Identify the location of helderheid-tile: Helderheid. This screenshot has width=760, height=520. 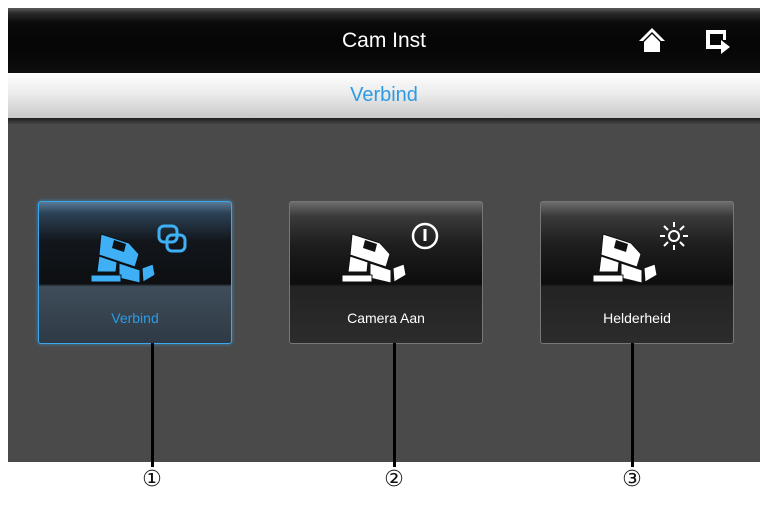
(637, 272).